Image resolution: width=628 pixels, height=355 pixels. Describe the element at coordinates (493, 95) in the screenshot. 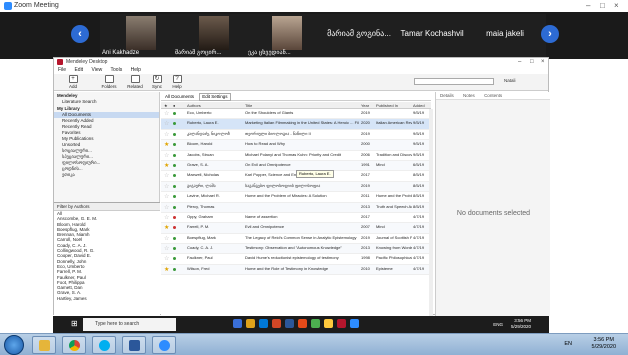

I see `tab-contents: Contents` at that location.